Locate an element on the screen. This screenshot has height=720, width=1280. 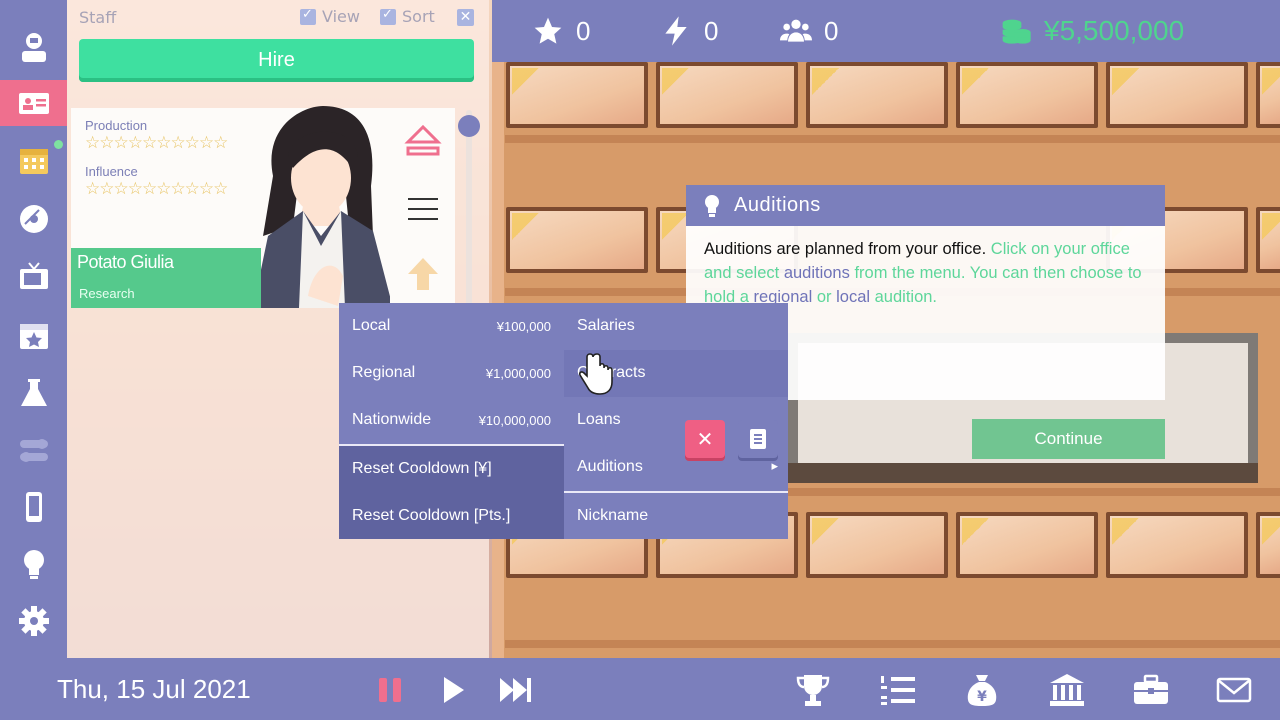
event-calendar-icon is located at coordinates (33, 336).